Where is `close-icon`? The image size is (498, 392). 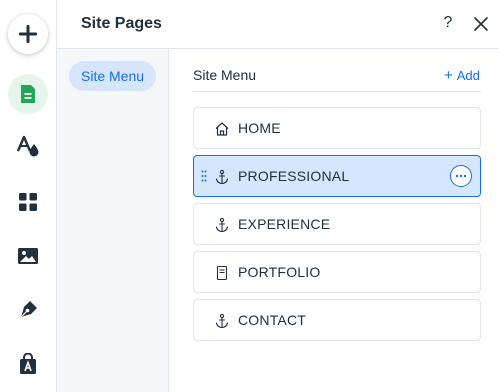
close-icon is located at coordinates (481, 24).